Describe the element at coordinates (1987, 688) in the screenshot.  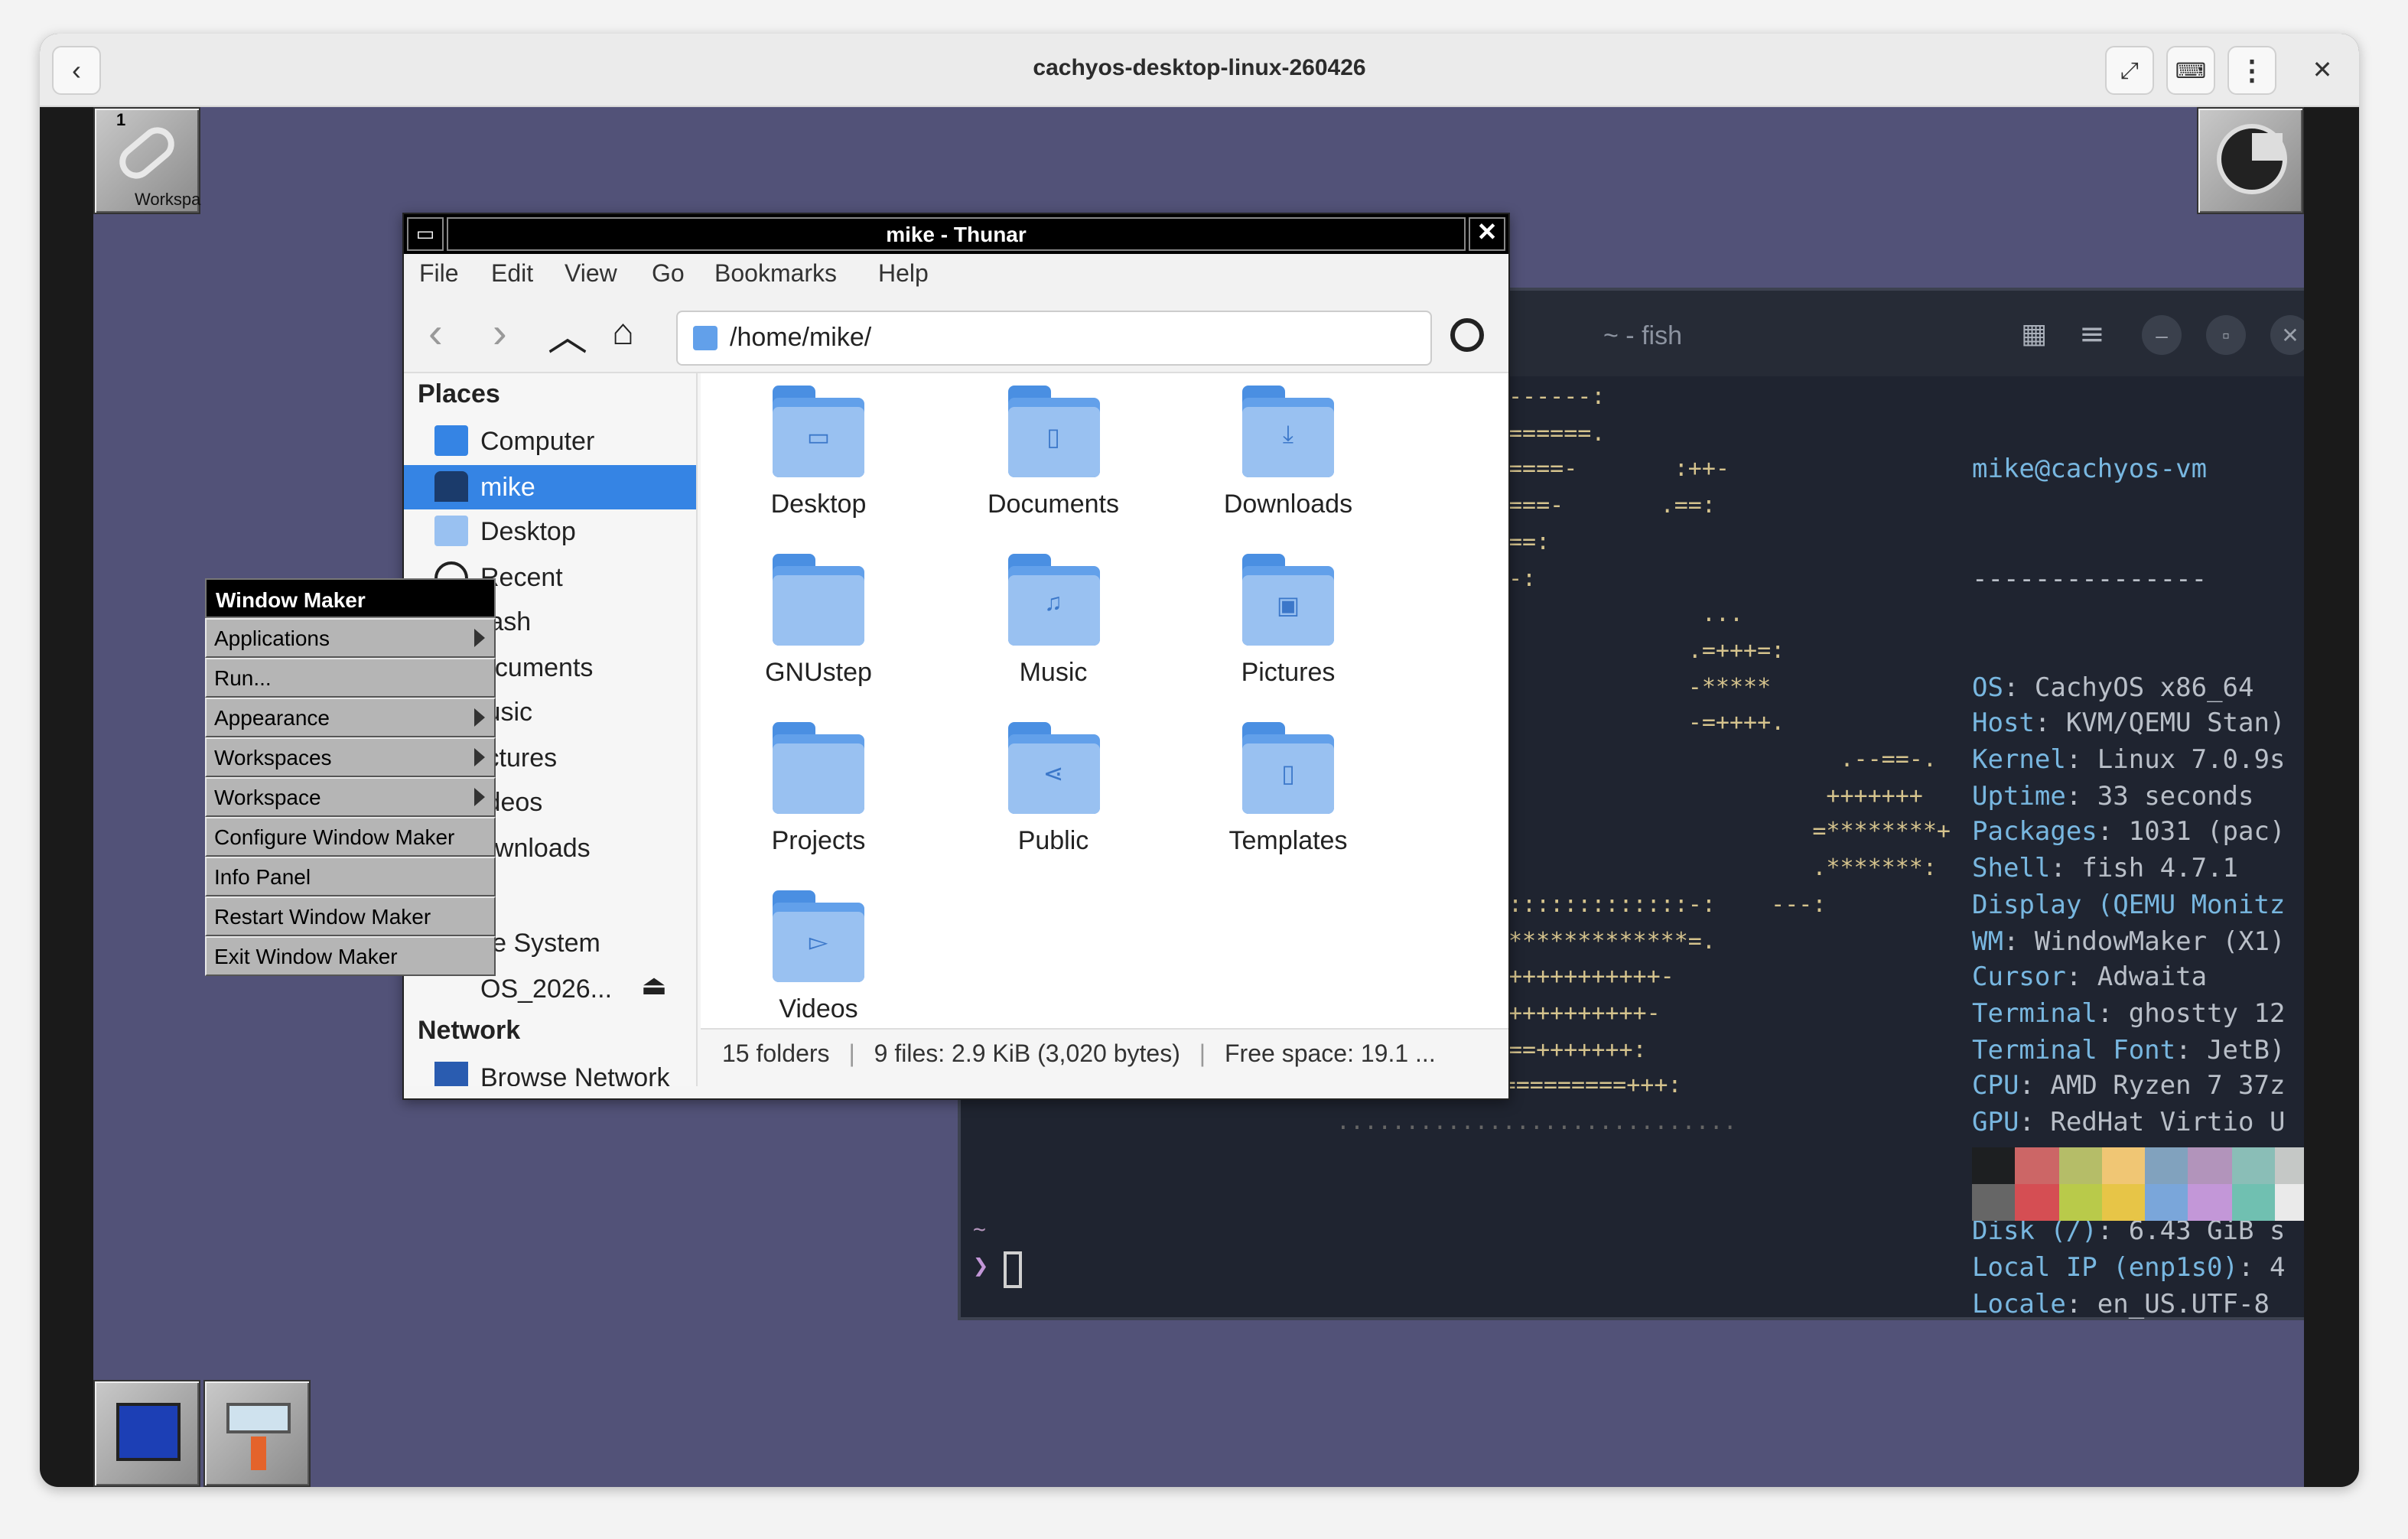
I see `info-key: OS` at that location.